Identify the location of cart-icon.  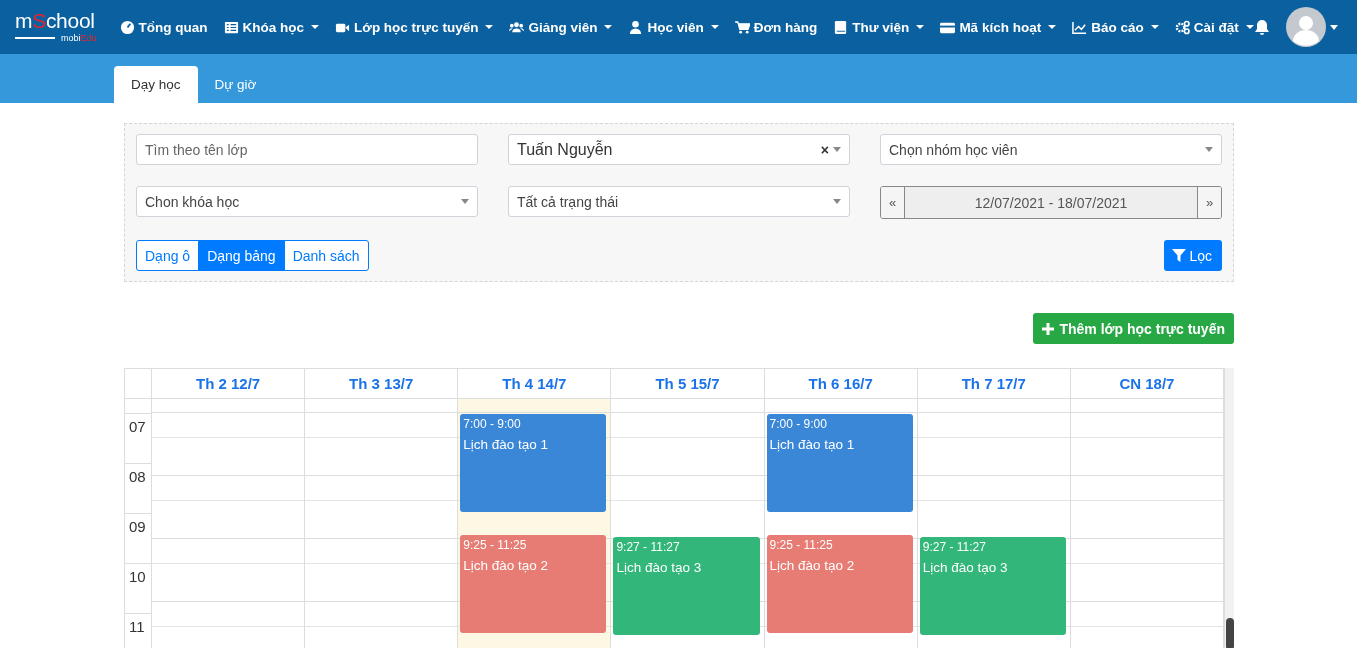
(742, 27).